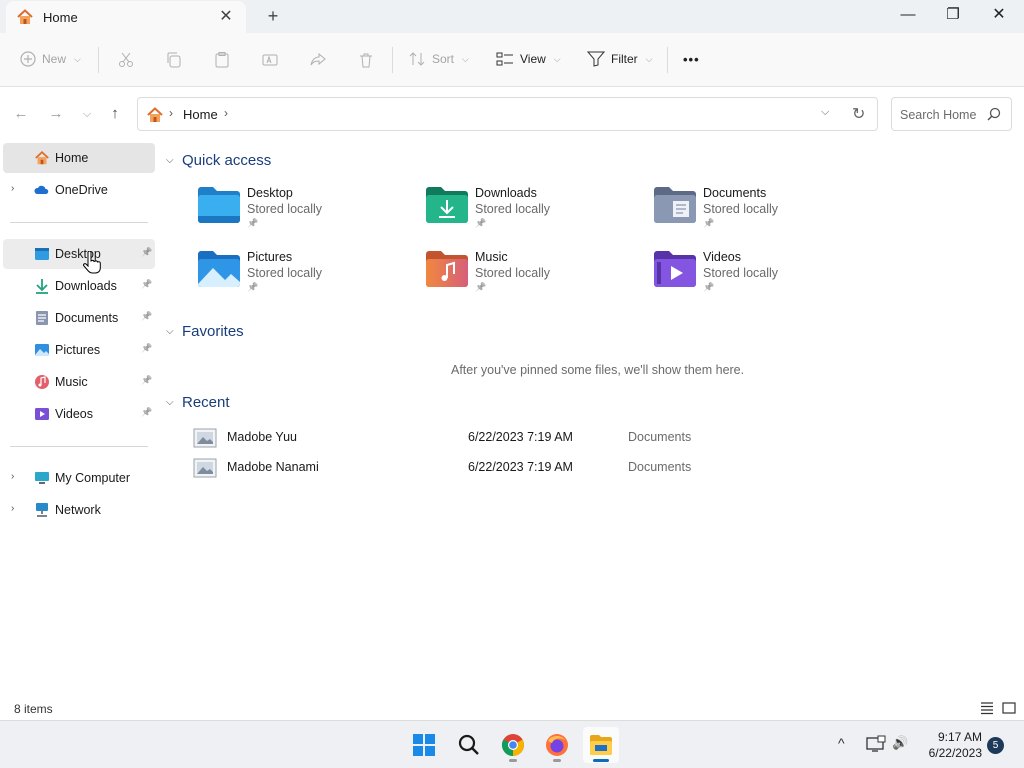 Image resolution: width=1024 pixels, height=768 pixels. What do you see at coordinates (79, 478) in the screenshot?
I see `sidebar-item-my-computer: › My Computer` at bounding box center [79, 478].